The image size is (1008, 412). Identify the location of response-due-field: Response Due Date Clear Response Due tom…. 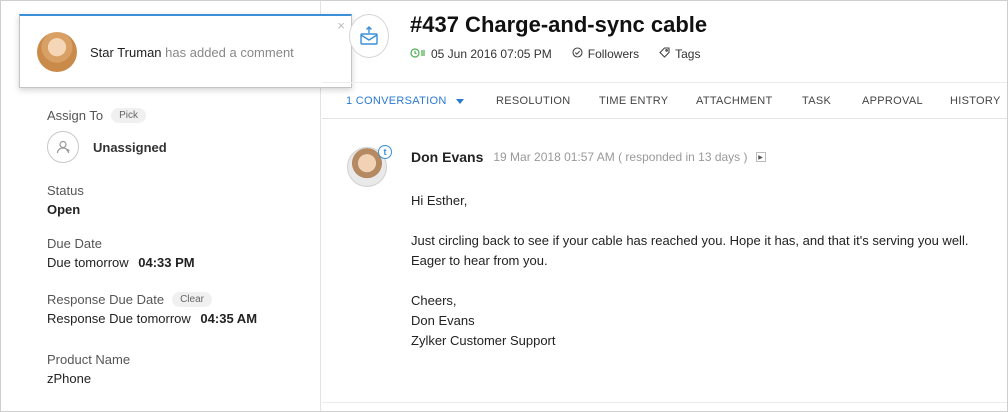
(152, 309).